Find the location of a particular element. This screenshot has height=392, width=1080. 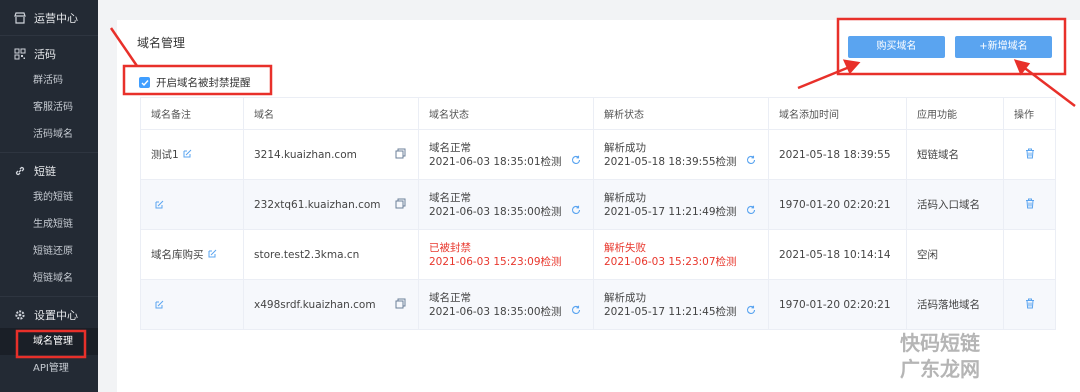

domain-text: 3214.kuaizhan.com is located at coordinates (305, 154).